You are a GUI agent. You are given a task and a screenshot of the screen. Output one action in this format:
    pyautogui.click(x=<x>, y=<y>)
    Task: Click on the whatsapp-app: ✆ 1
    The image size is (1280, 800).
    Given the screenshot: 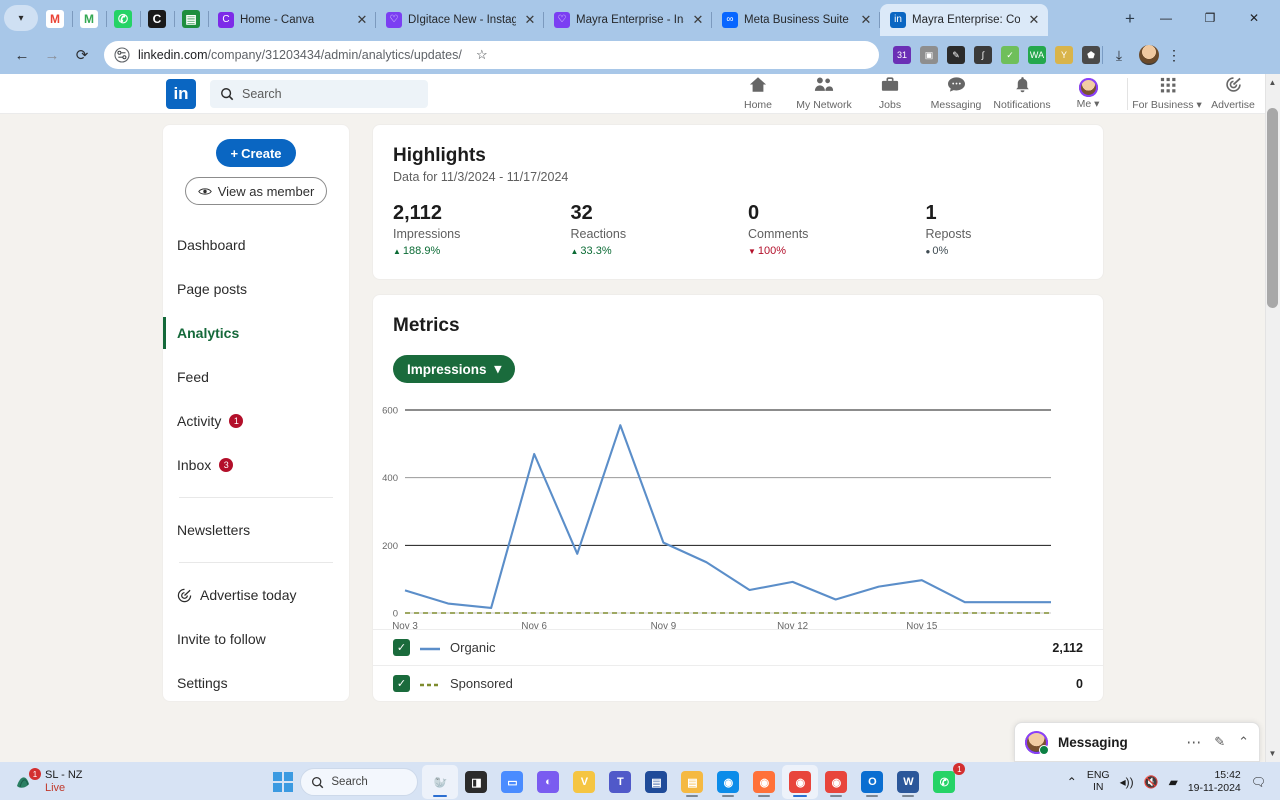 What is the action you would take?
    pyautogui.click(x=946, y=781)
    